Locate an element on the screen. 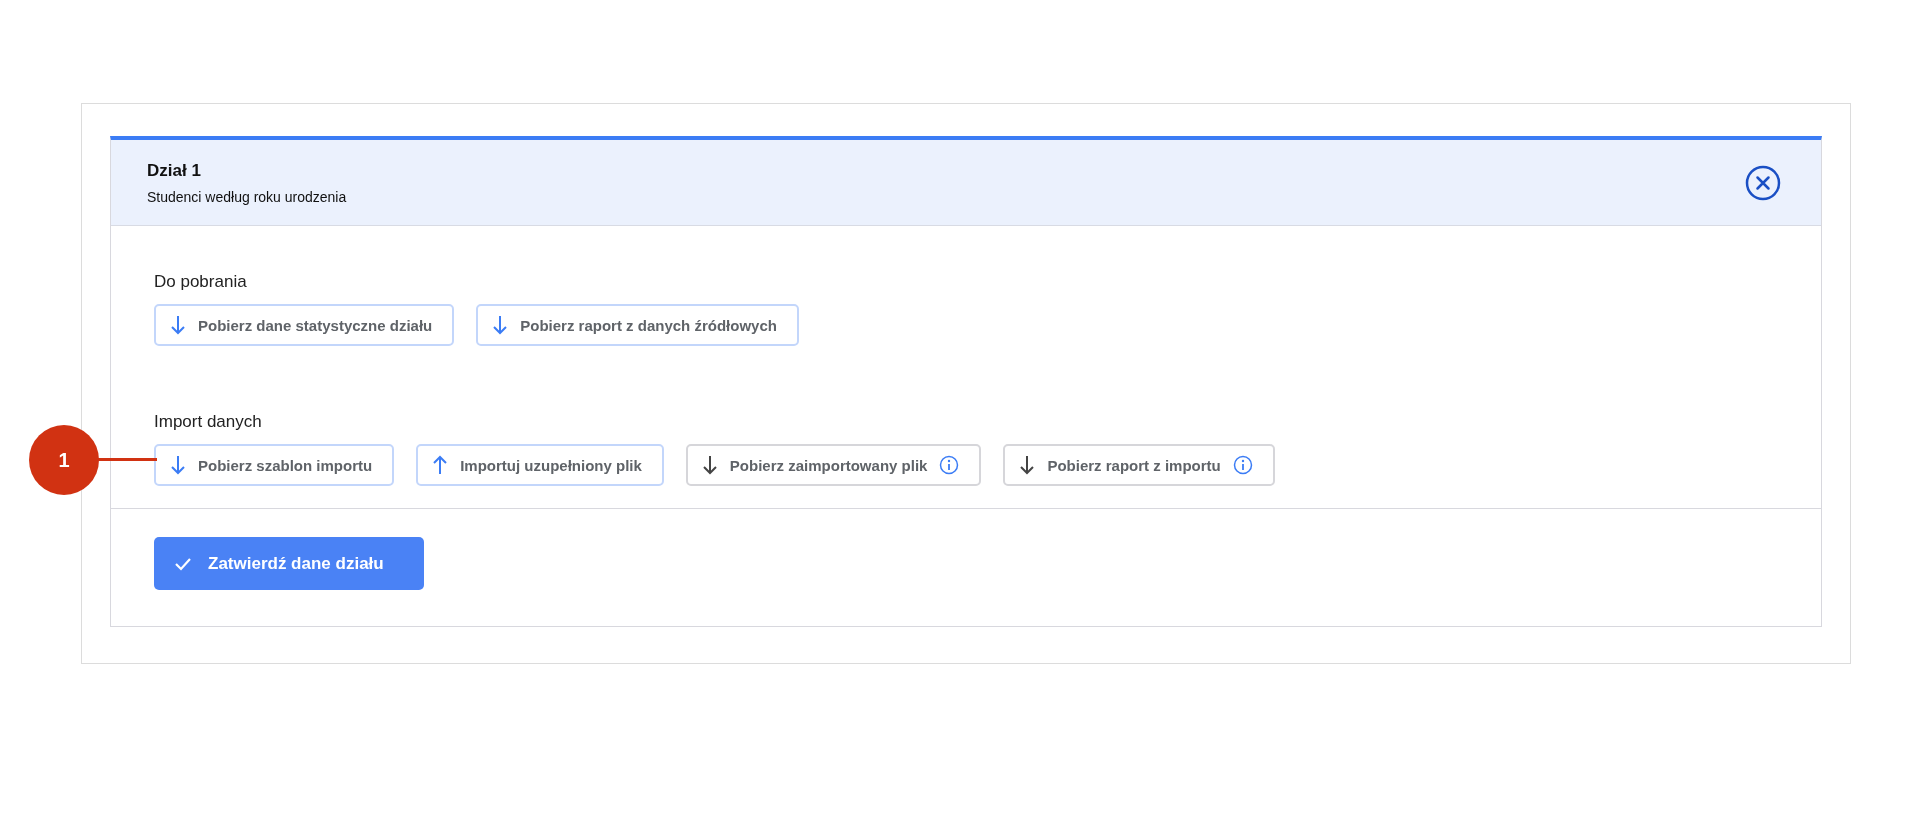 Image resolution: width=1919 pixels, height=831 pixels. confirm-button: Zatwierdź dane działu is located at coordinates (289, 563).